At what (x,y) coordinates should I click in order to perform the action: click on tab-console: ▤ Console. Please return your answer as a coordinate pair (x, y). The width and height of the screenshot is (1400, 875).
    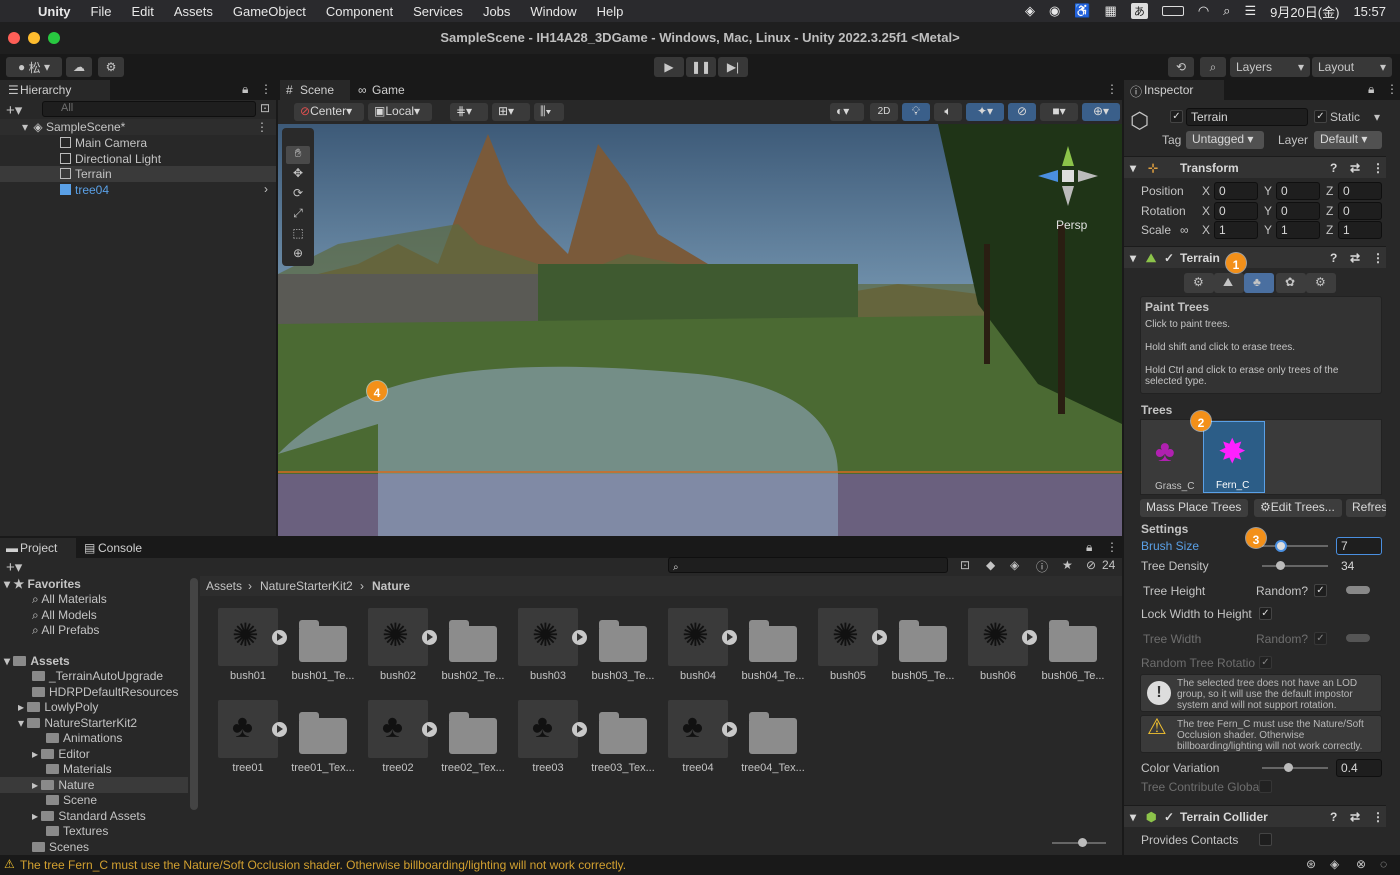
    Looking at the image, I should click on (118, 548).